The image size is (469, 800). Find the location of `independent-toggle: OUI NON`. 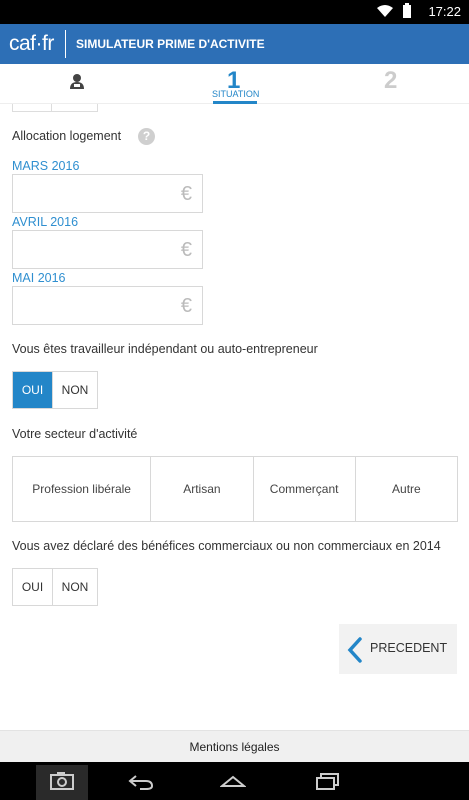

independent-toggle: OUI NON is located at coordinates (55, 390).